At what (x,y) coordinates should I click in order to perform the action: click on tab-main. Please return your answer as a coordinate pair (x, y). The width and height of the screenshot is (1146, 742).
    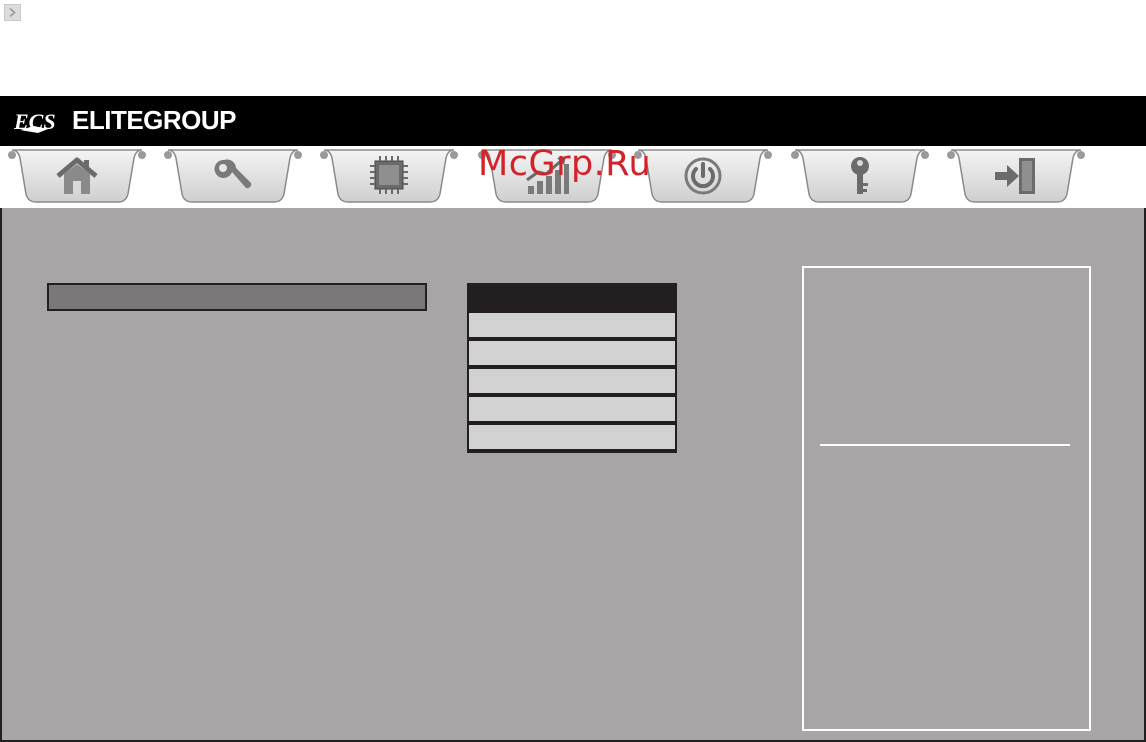
    Looking at the image, I should click on (77, 177).